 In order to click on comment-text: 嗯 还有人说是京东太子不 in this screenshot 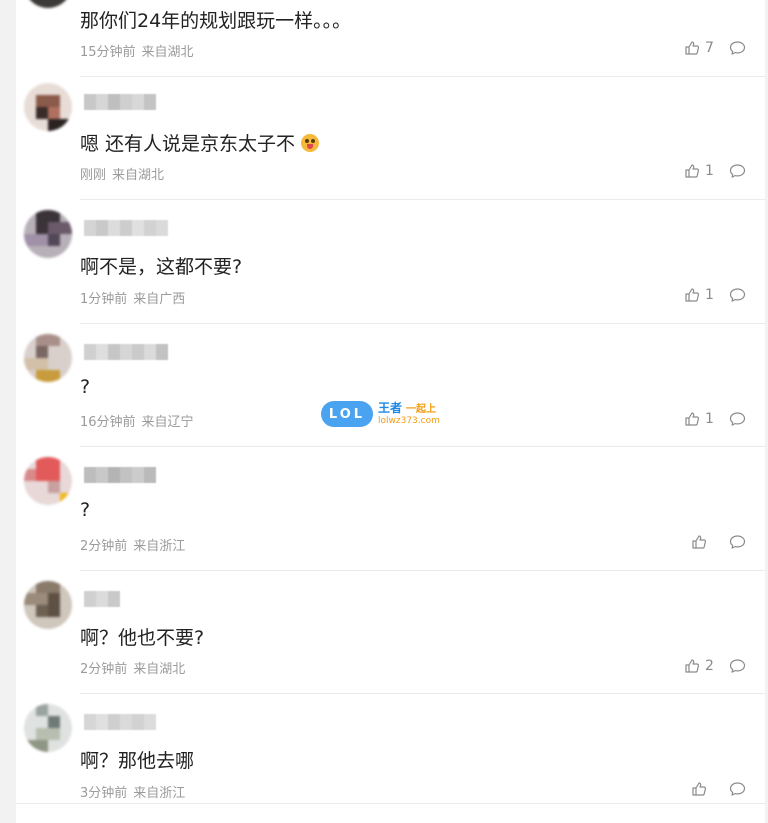, I will do `click(200, 142)`.